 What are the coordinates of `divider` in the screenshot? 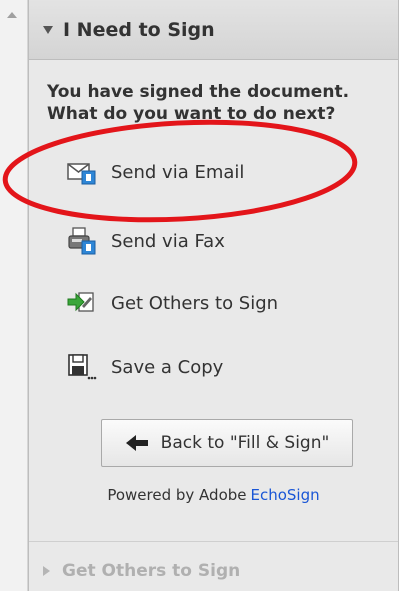 It's located at (213, 541).